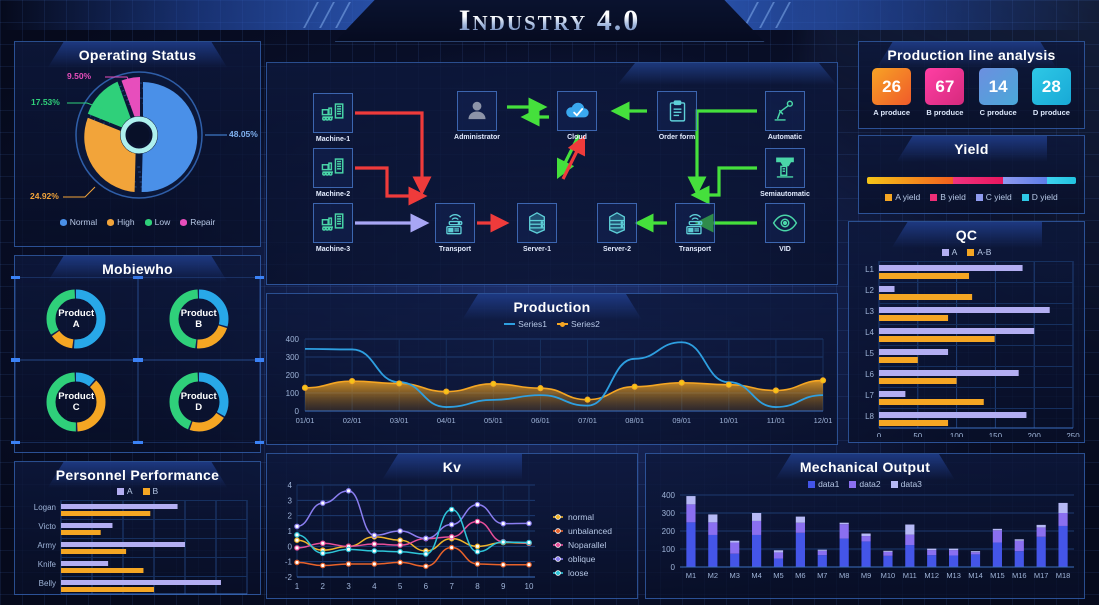  I want to click on produce-caption: C produce, so click(998, 112).